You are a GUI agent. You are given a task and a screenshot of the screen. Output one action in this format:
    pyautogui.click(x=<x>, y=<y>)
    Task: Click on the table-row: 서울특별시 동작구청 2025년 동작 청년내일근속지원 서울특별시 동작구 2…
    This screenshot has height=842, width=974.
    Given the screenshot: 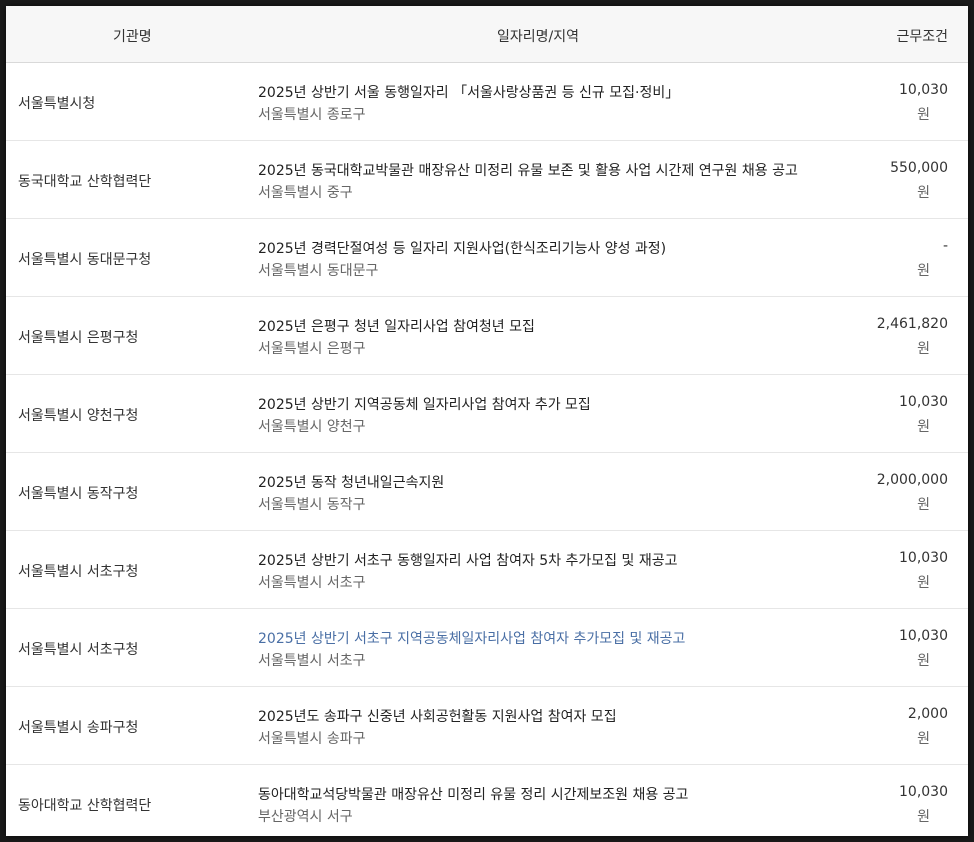 What is the action you would take?
    pyautogui.click(x=487, y=492)
    